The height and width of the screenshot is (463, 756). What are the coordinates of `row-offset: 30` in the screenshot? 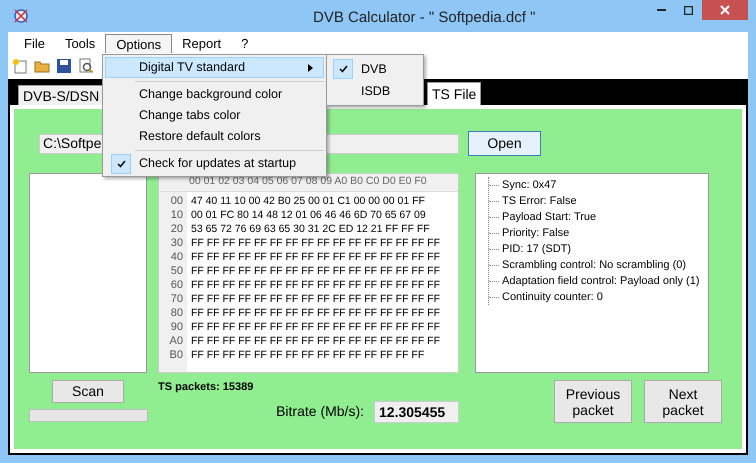 It's located at (176, 243).